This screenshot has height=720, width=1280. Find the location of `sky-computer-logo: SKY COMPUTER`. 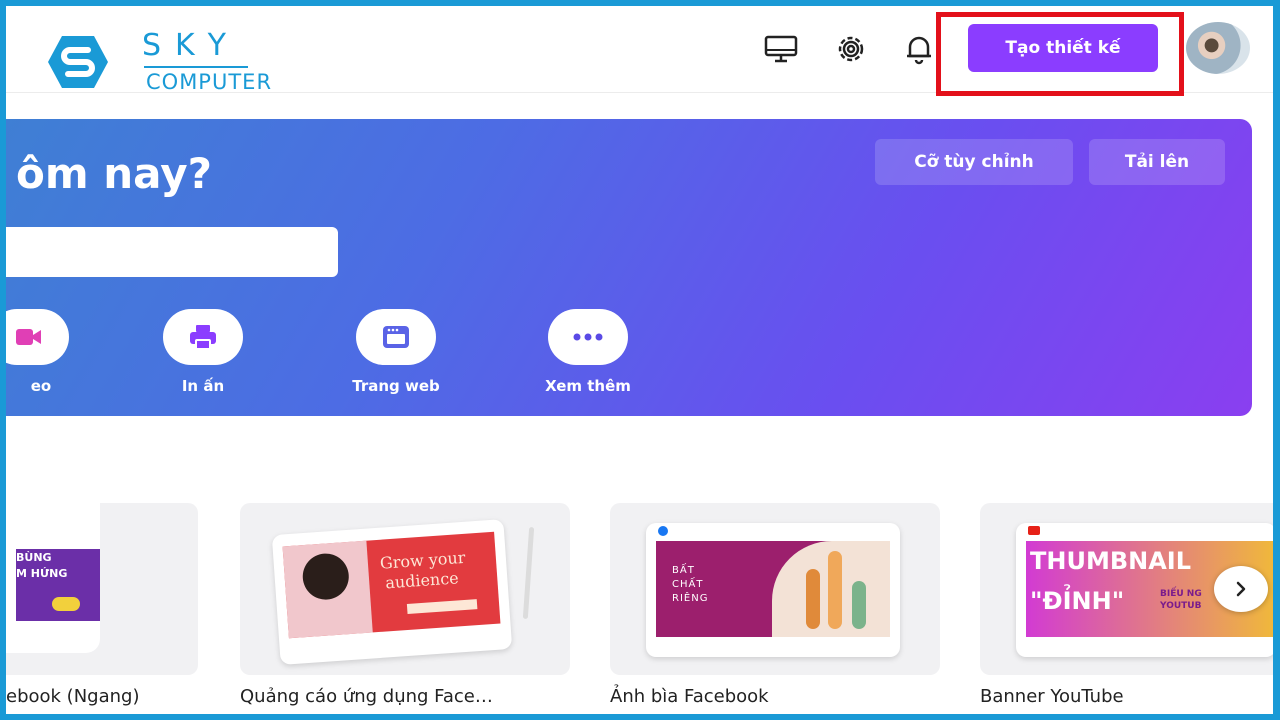

sky-computer-logo: SKY COMPUTER is located at coordinates (157, 64).